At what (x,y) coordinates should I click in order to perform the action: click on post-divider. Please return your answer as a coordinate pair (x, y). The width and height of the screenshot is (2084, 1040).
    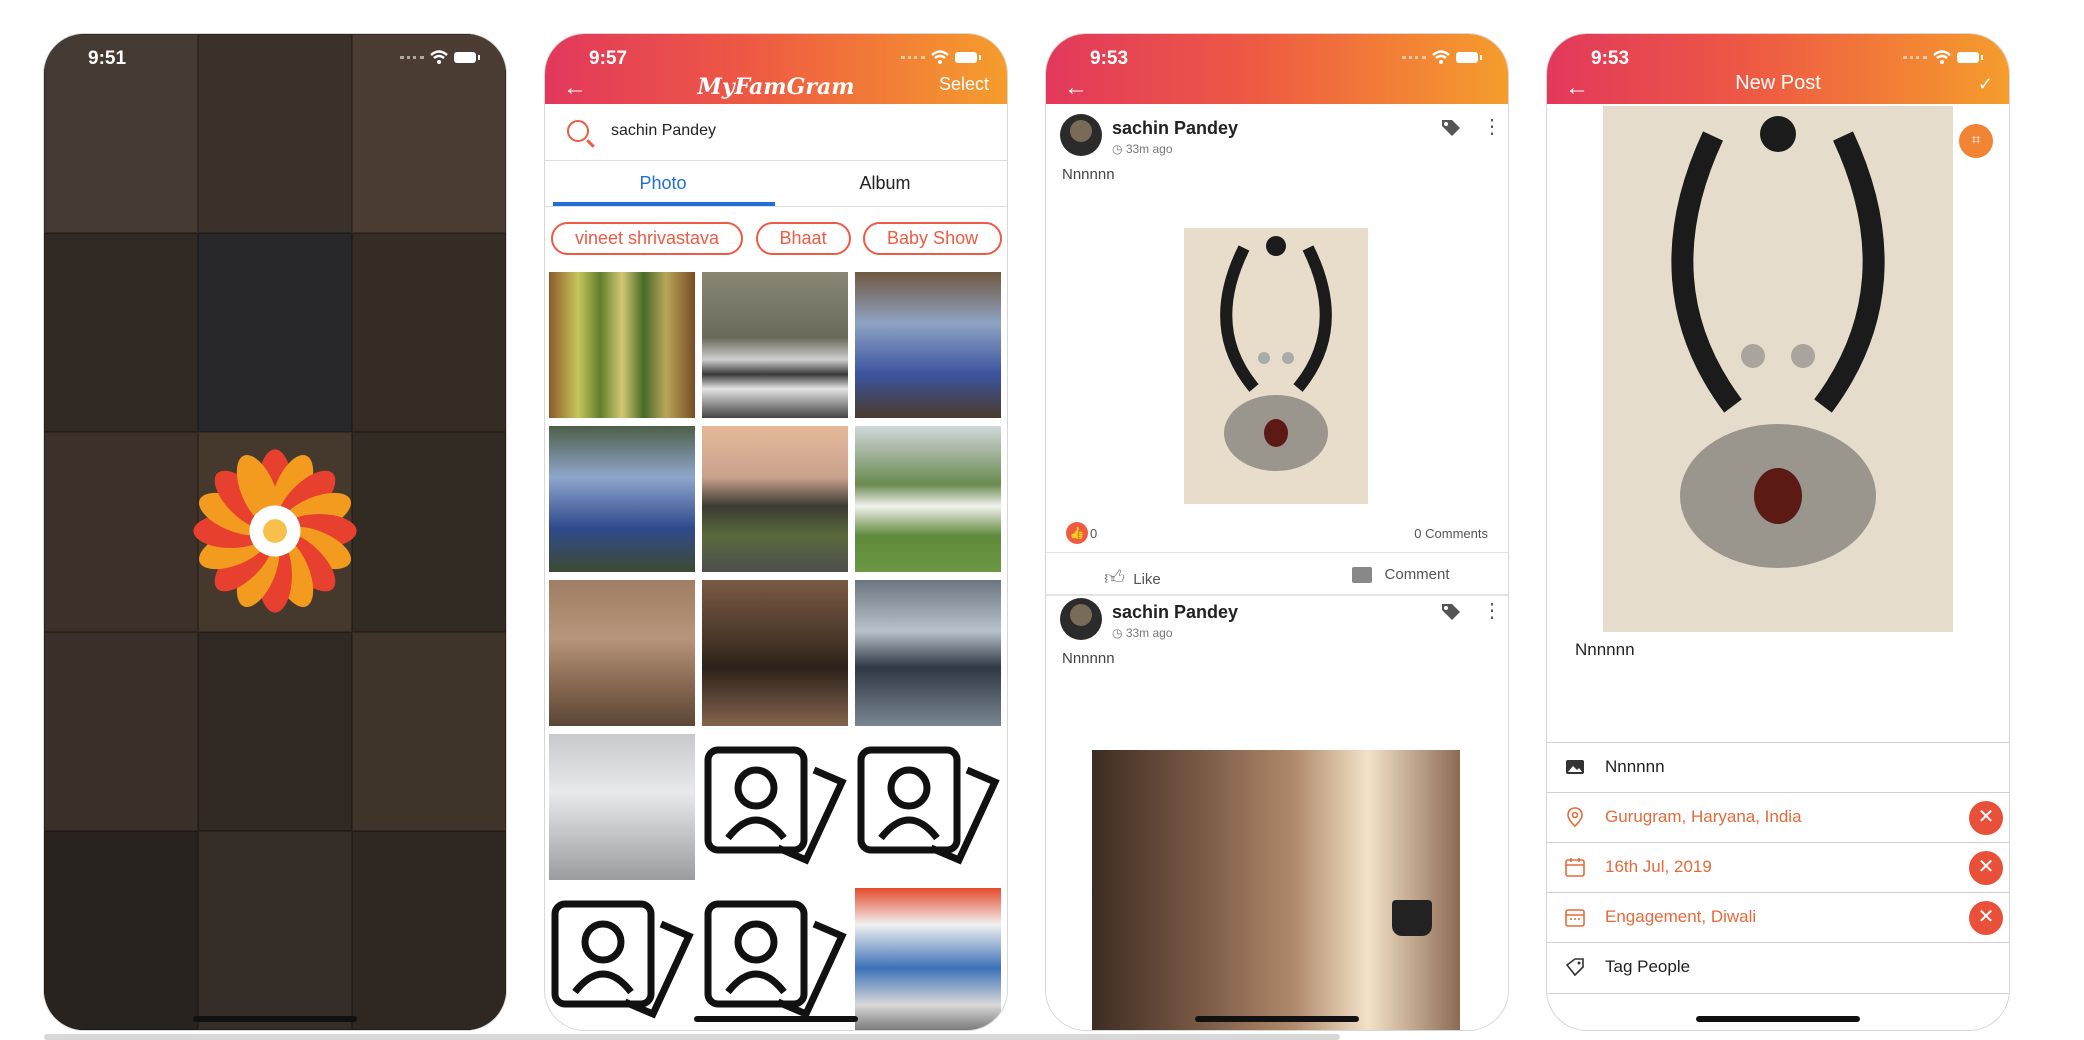
    Looking at the image, I should click on (1277, 595).